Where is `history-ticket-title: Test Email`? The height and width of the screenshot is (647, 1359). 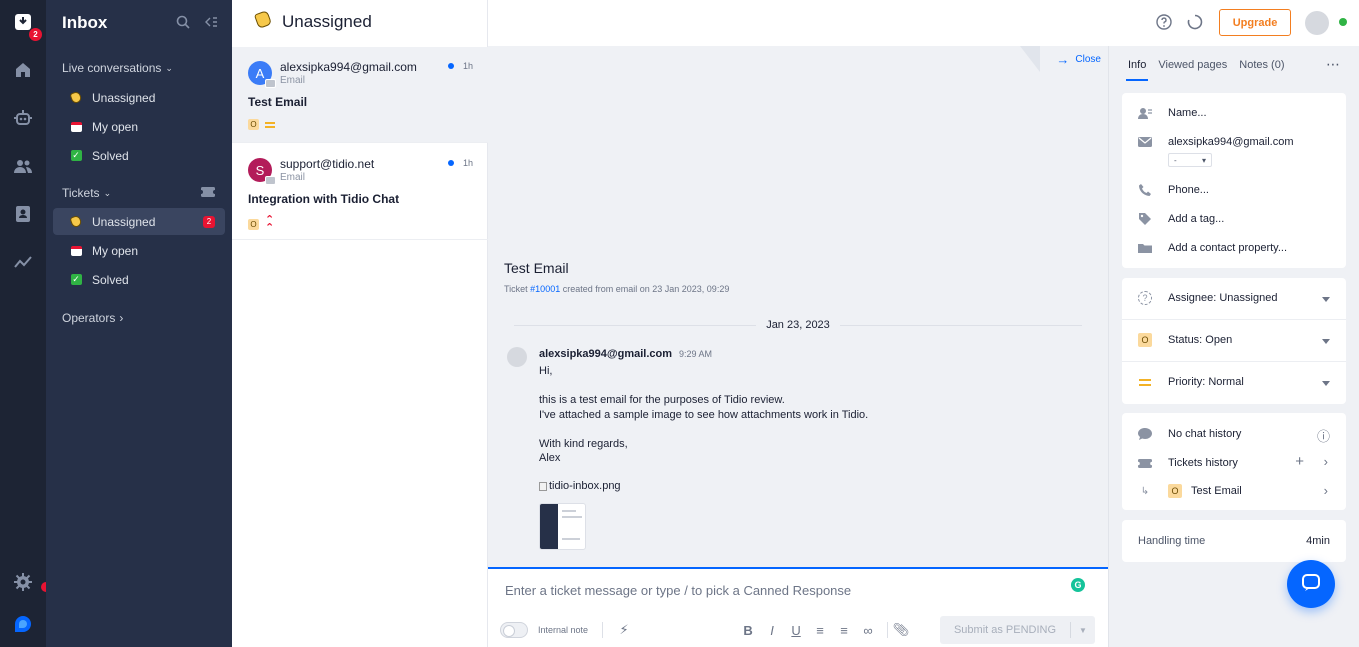
history-ticket-title: Test Email is located at coordinates (1216, 491).